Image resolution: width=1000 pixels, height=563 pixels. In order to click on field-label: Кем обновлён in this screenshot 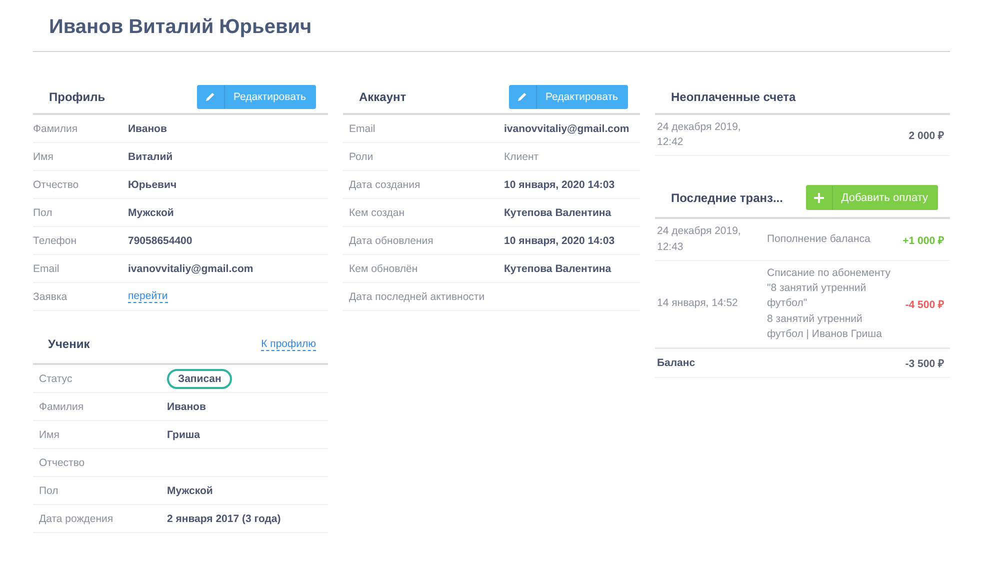, I will do `click(383, 268)`.